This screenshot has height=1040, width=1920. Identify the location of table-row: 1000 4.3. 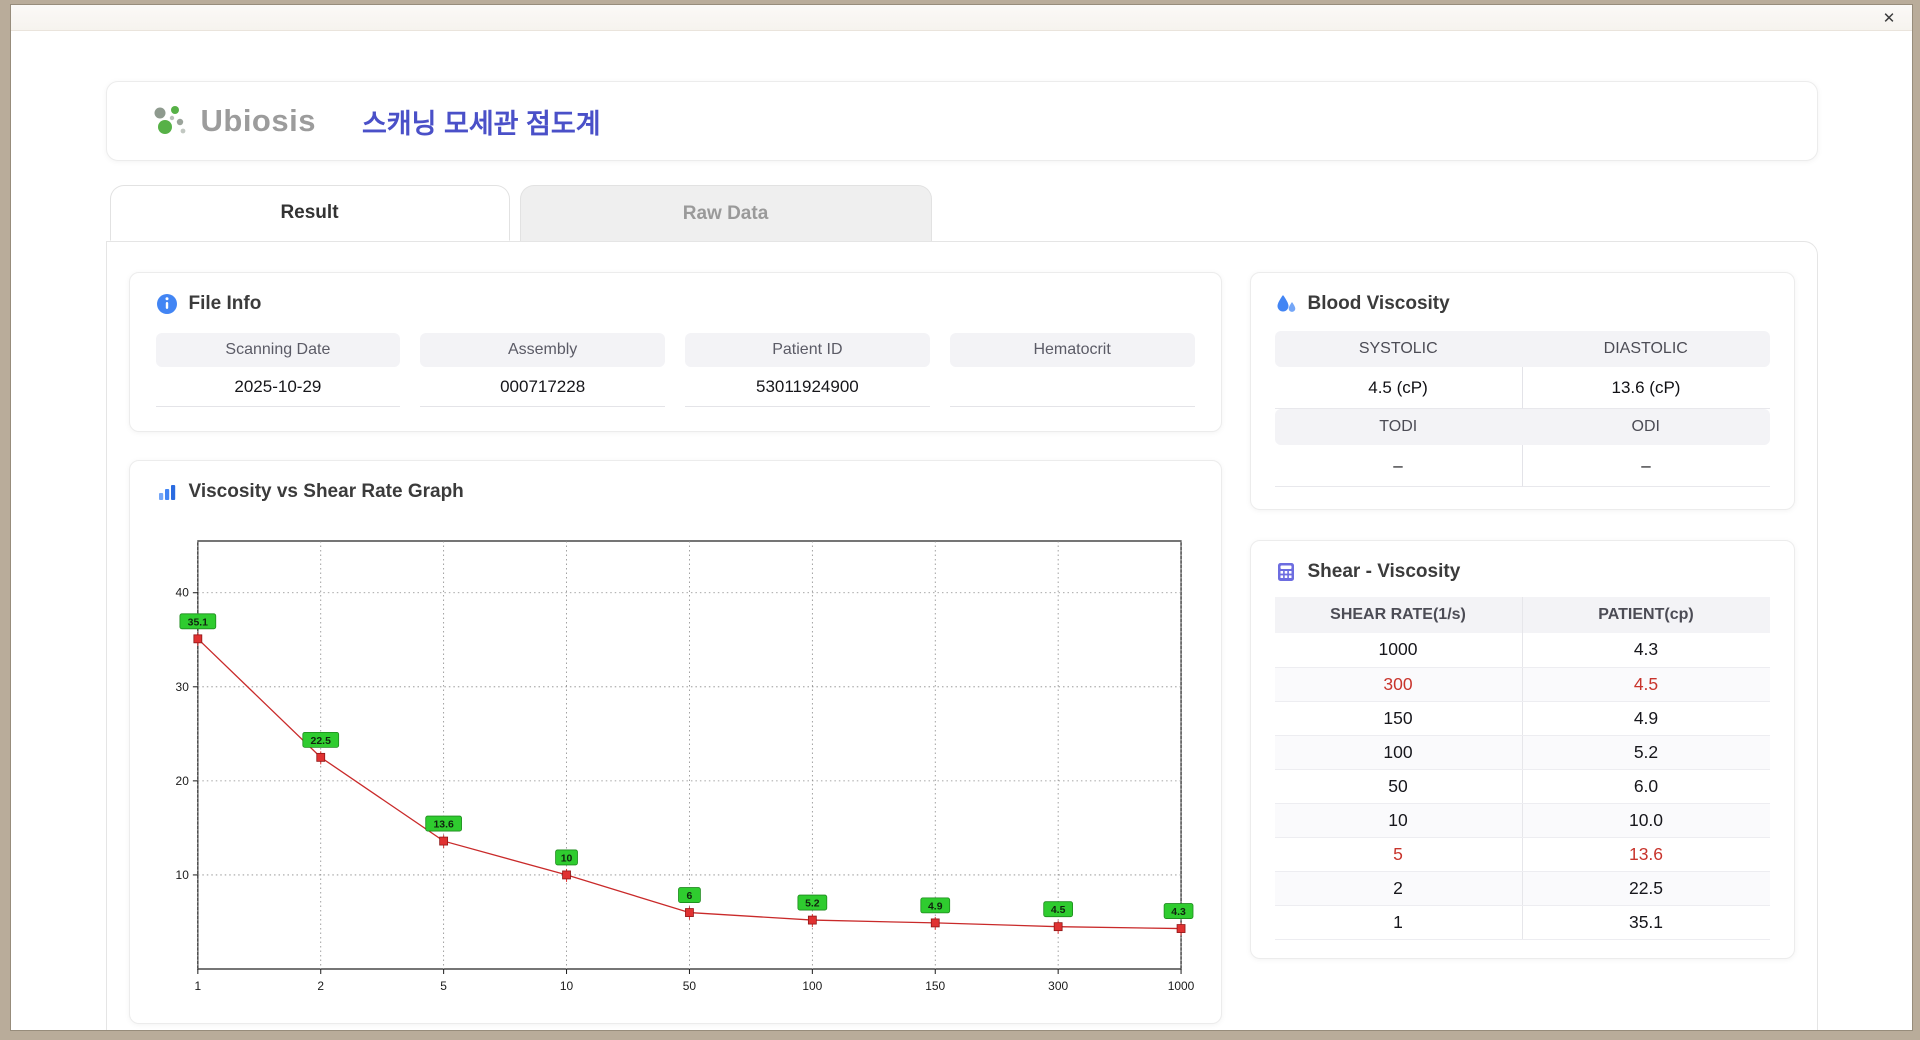
(1522, 650).